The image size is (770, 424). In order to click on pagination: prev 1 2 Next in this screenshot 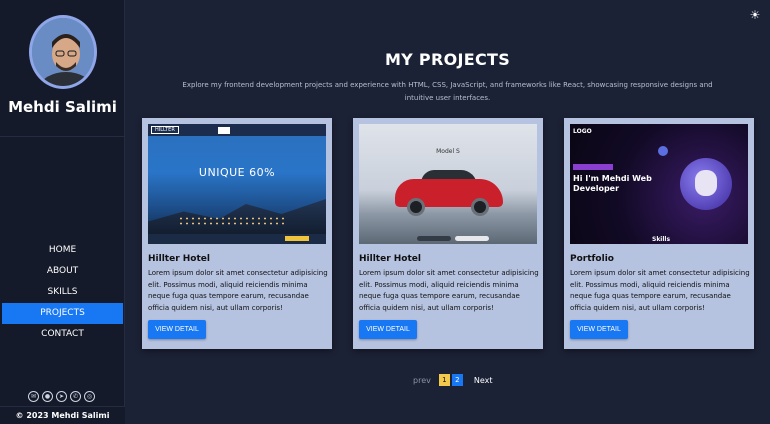, I will do `click(453, 380)`.